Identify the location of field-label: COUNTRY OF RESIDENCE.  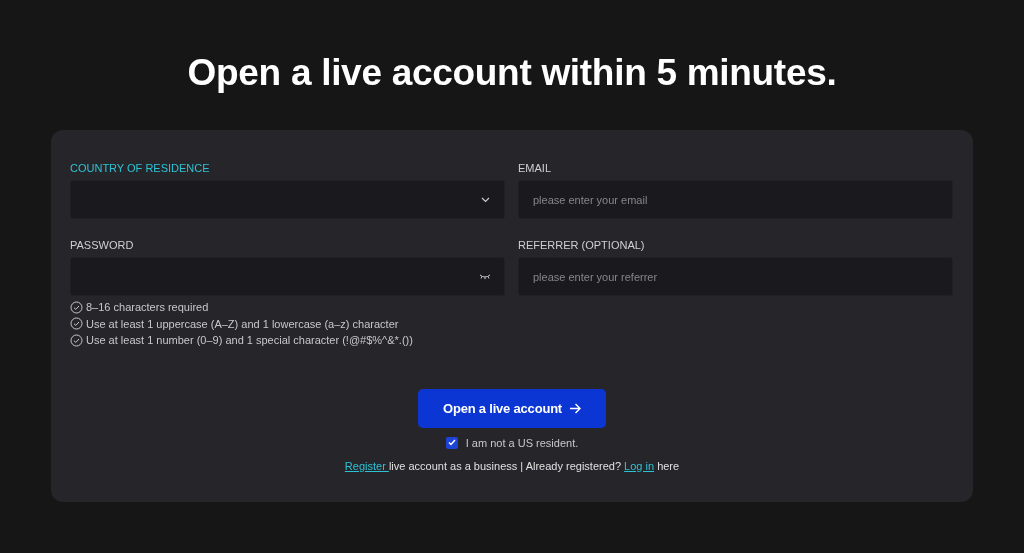
(140, 168).